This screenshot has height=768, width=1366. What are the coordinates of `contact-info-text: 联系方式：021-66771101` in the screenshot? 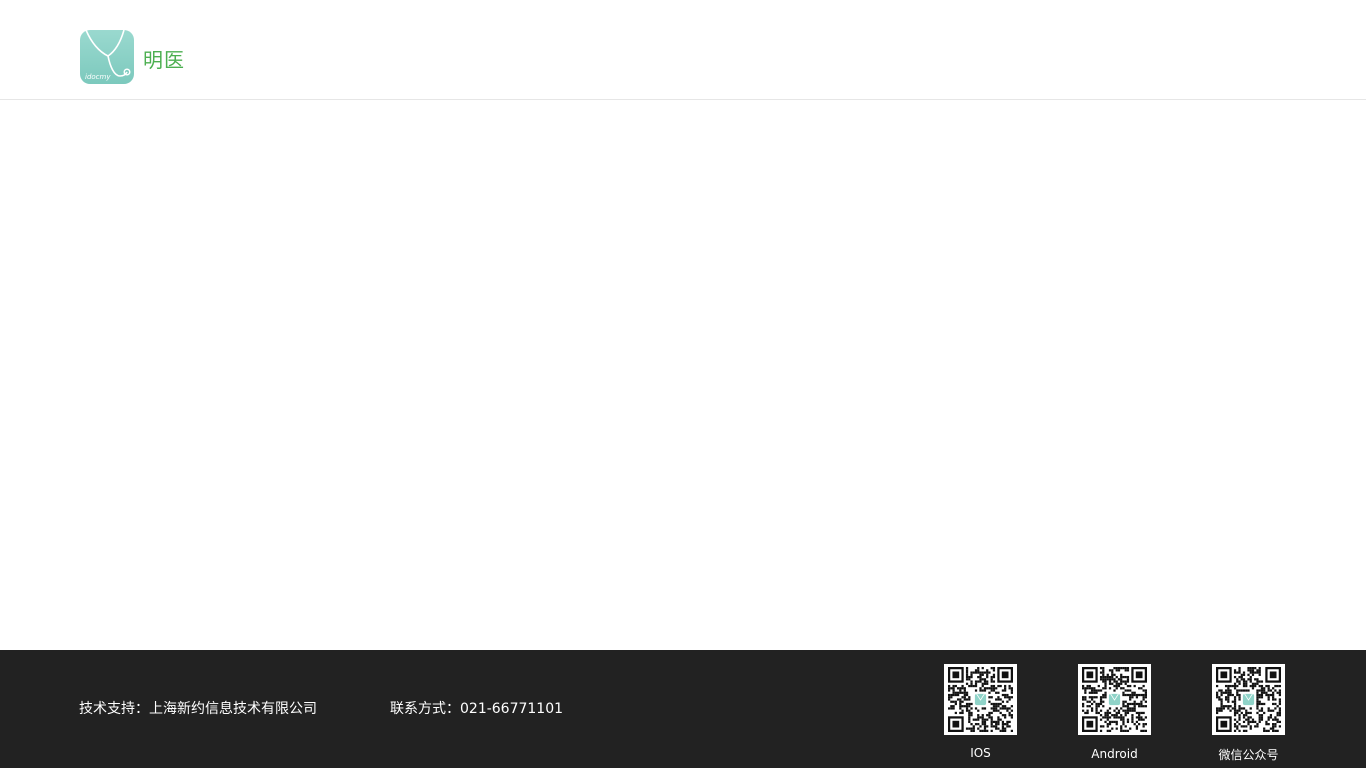 It's located at (477, 709).